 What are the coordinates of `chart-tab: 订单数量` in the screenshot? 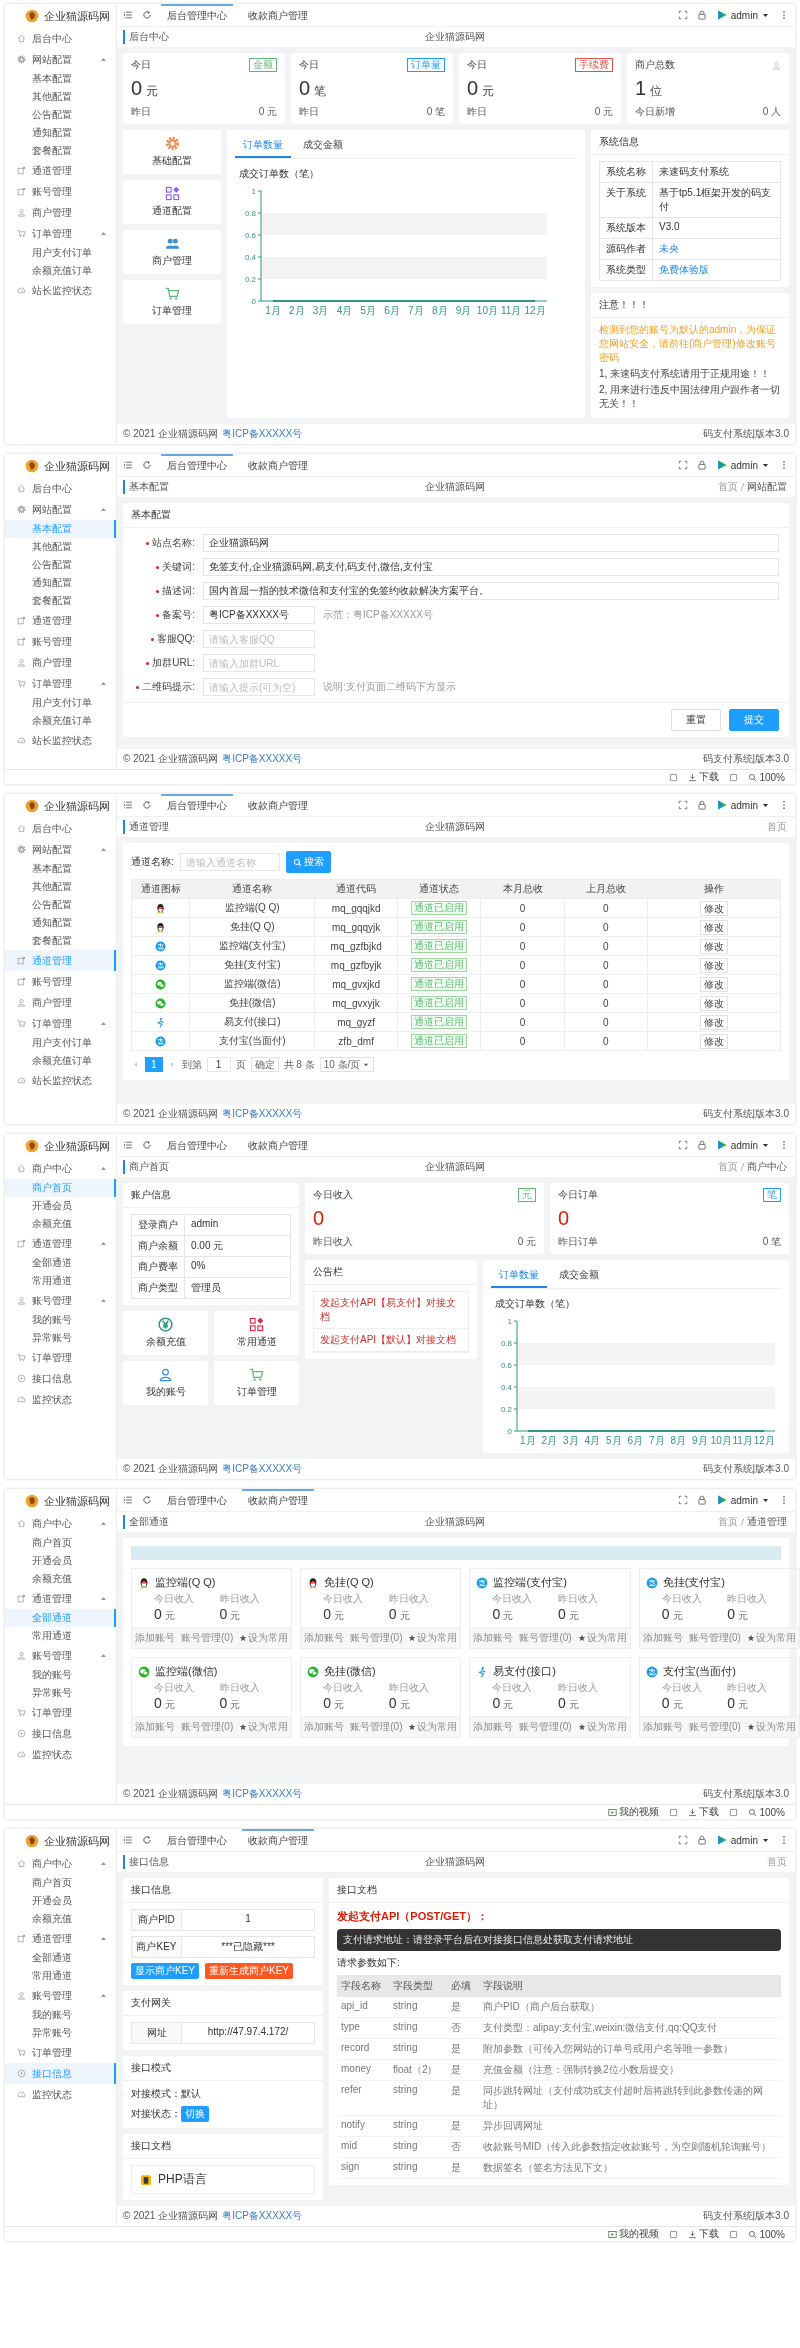 It's located at (519, 1276).